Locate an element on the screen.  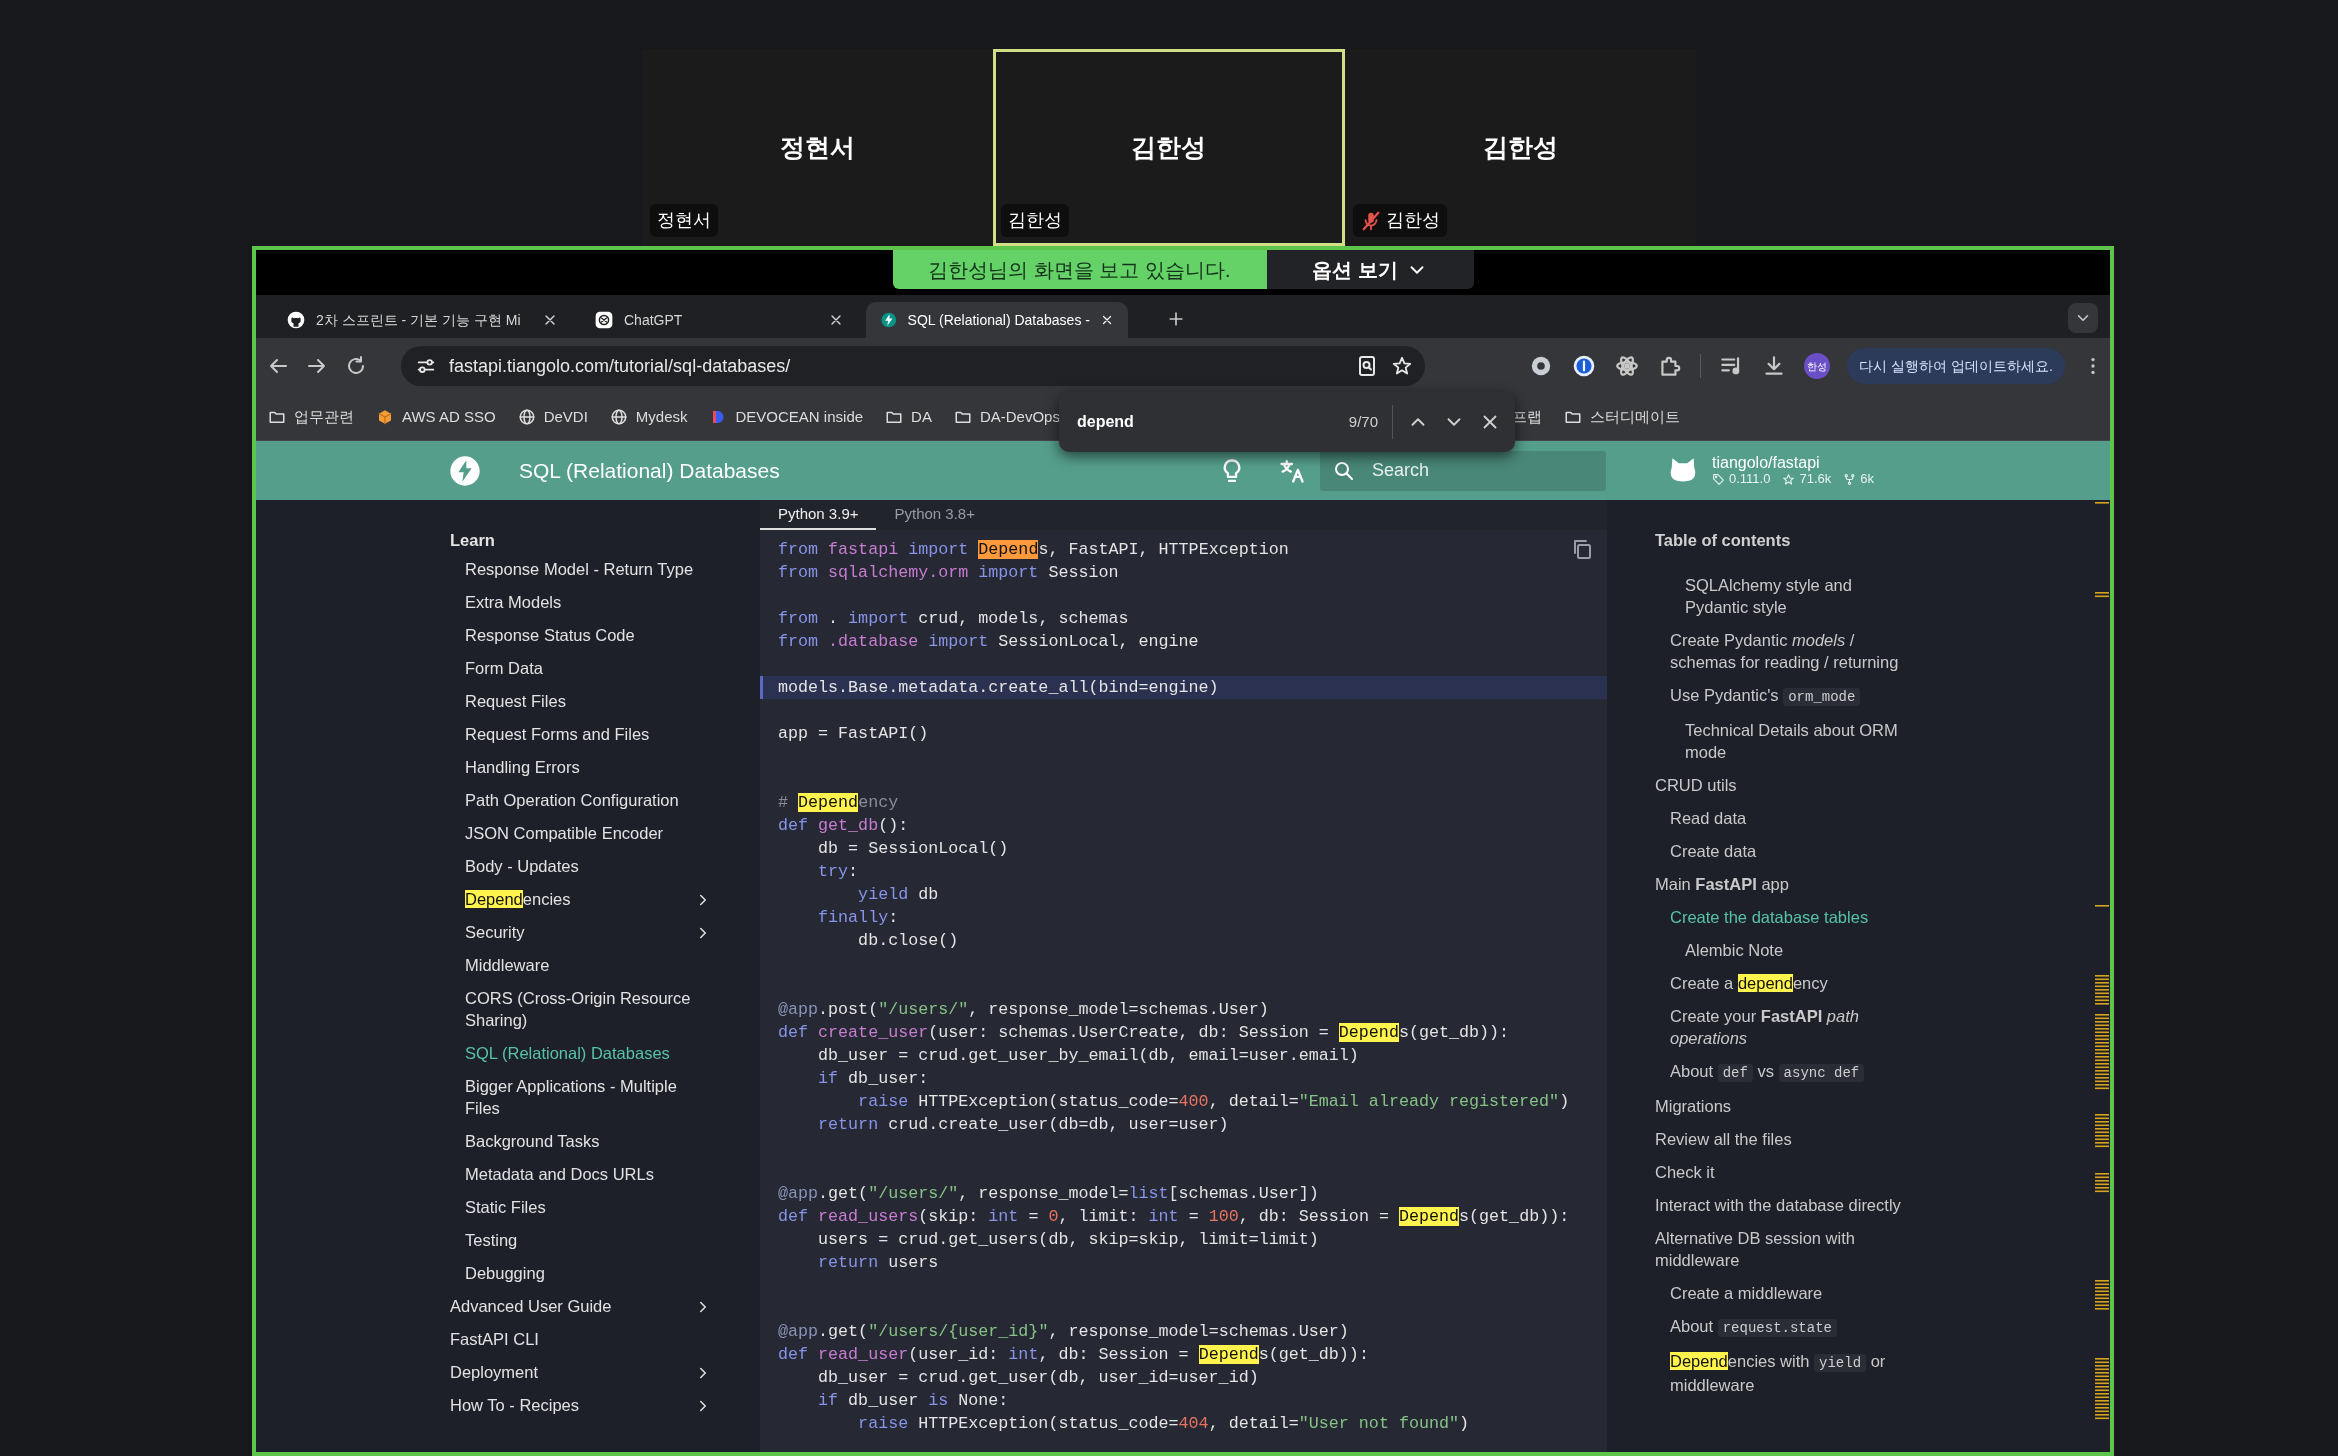
options-button: 옵션 보기 is located at coordinates (1370, 269).